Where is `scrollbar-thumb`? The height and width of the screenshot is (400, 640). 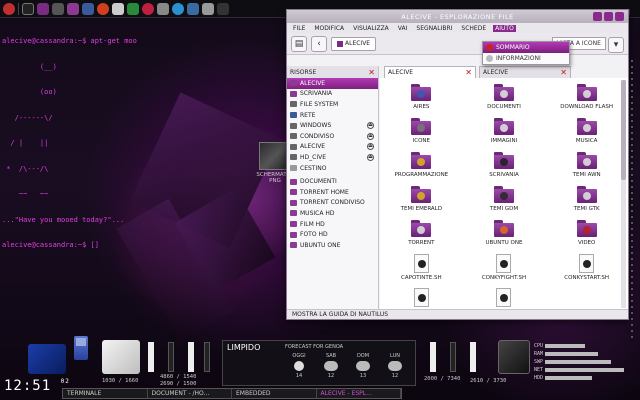
scrollbar-thumb is located at coordinates (623, 130).